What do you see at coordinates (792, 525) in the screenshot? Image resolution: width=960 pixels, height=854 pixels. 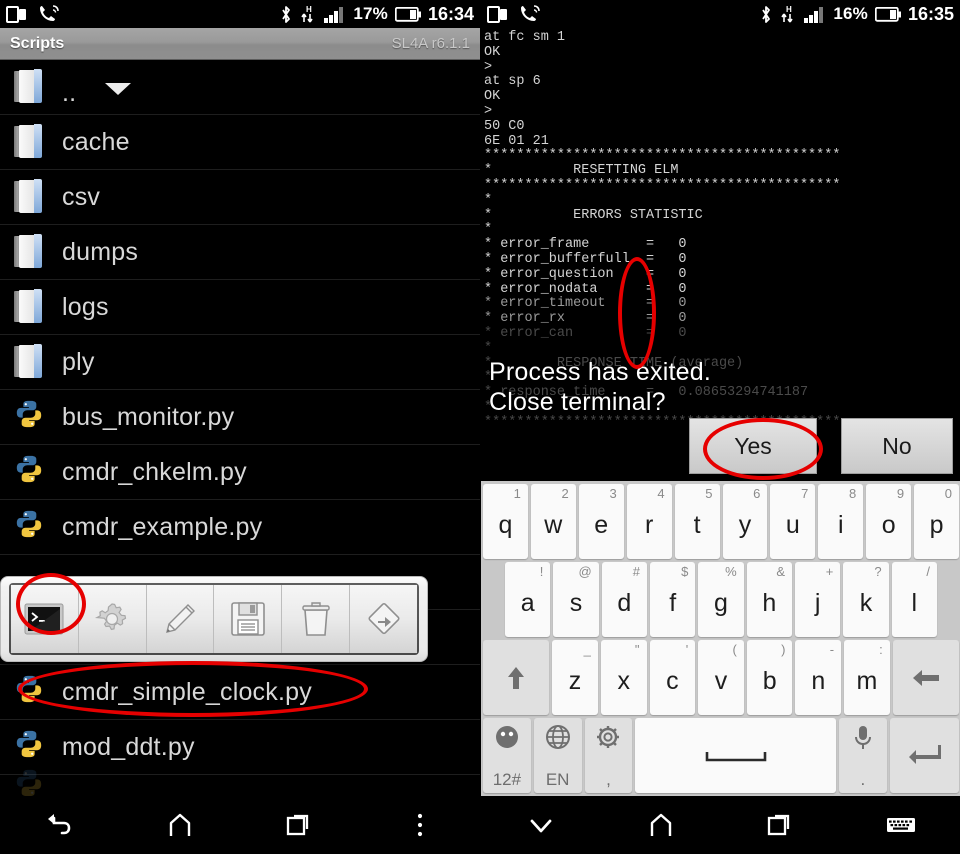 I see `key-primary-label: u` at bounding box center [792, 525].